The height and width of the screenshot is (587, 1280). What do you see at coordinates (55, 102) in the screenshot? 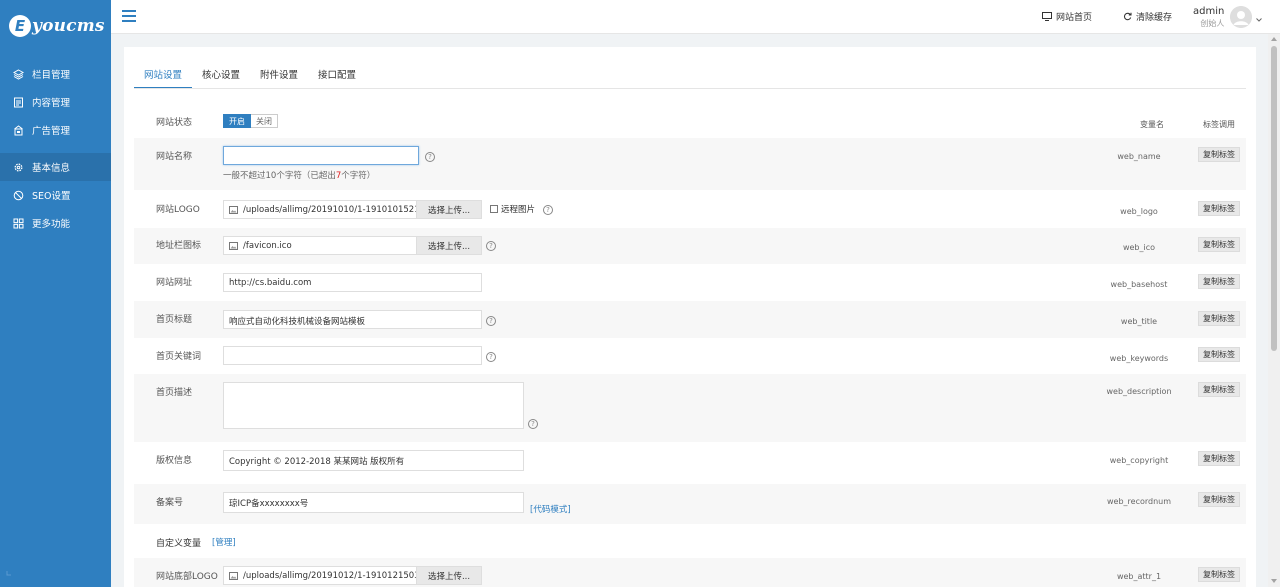
I see `sidebar-item-content-manage: 内容管理` at bounding box center [55, 102].